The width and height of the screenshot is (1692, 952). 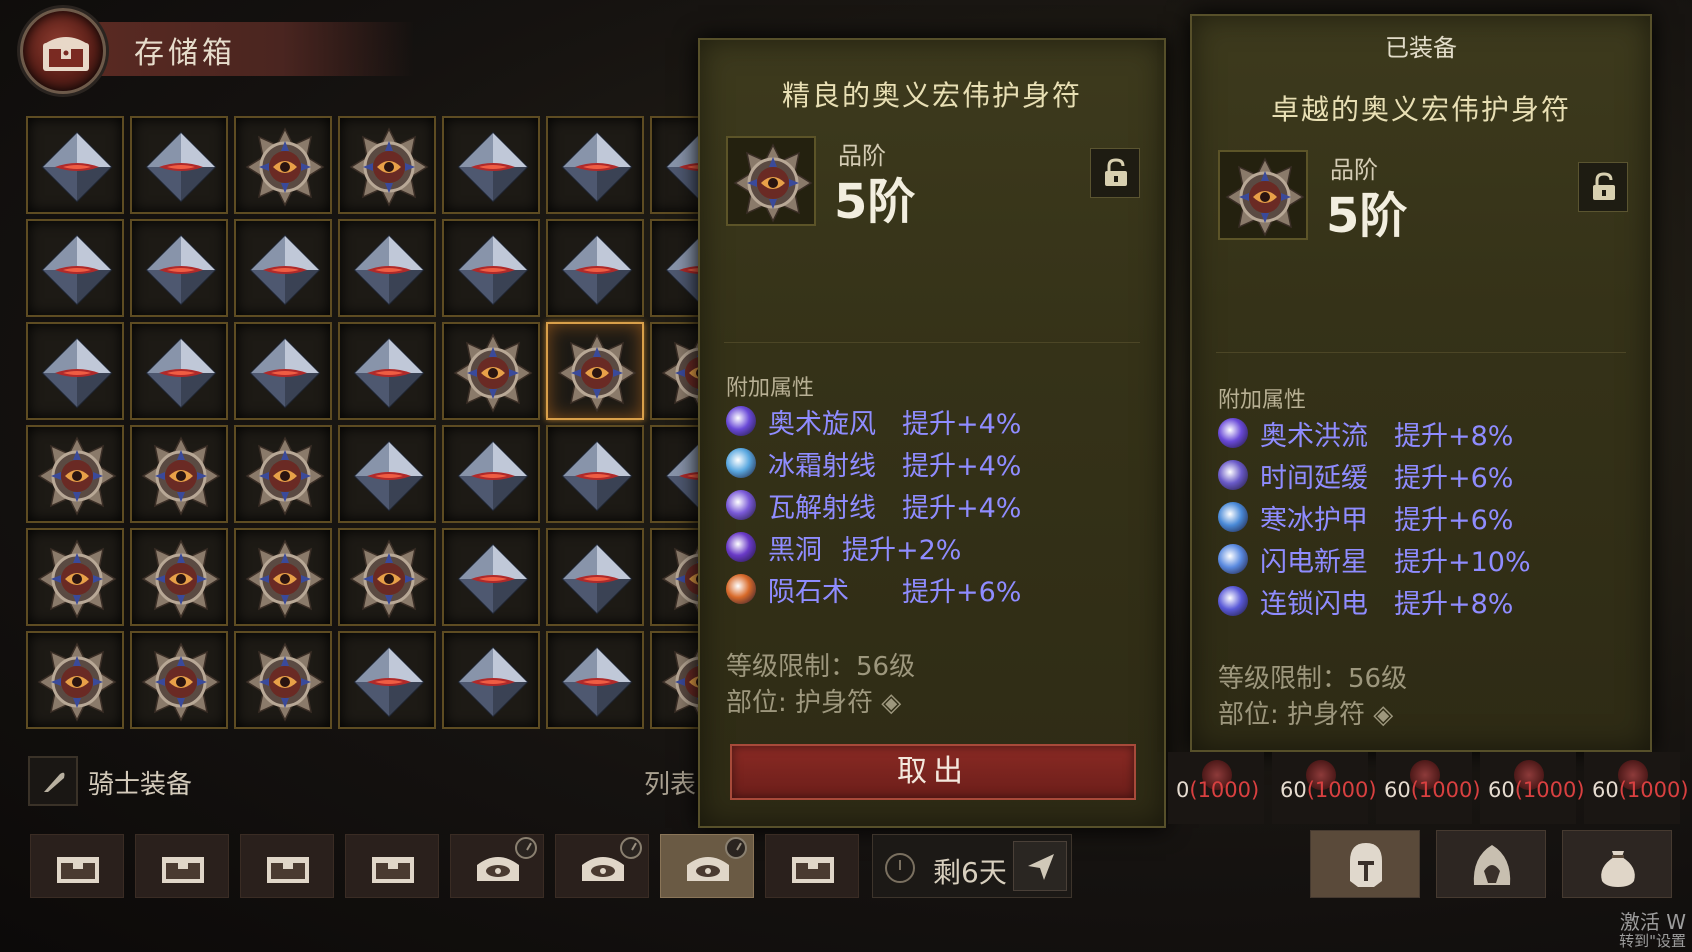 I want to click on material-count: 0(1000), so click(x=1218, y=790).